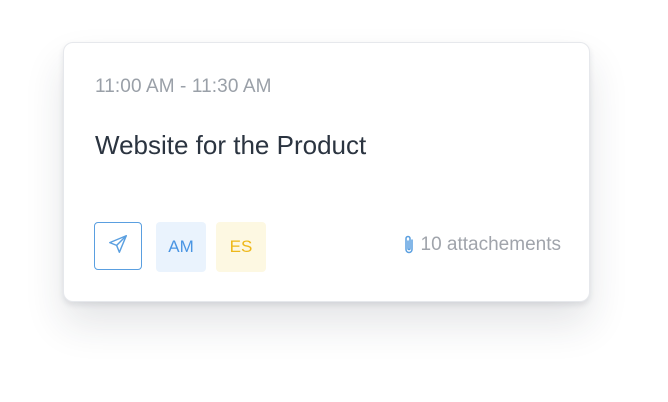 The image size is (668, 402). What do you see at coordinates (183, 86) in the screenshot?
I see `event-time: 11:00 AM - 11:30 AM` at bounding box center [183, 86].